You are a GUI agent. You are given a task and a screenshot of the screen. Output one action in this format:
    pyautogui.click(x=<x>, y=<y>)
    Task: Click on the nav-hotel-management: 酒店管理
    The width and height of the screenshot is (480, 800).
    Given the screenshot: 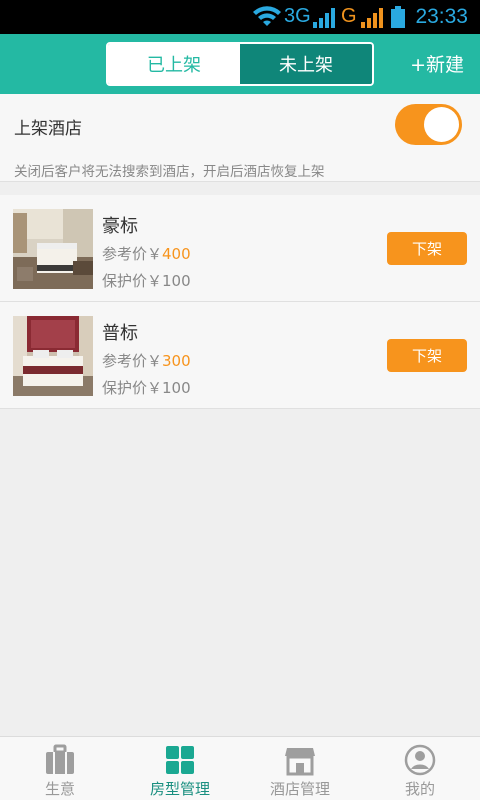 What is the action you would take?
    pyautogui.click(x=300, y=768)
    